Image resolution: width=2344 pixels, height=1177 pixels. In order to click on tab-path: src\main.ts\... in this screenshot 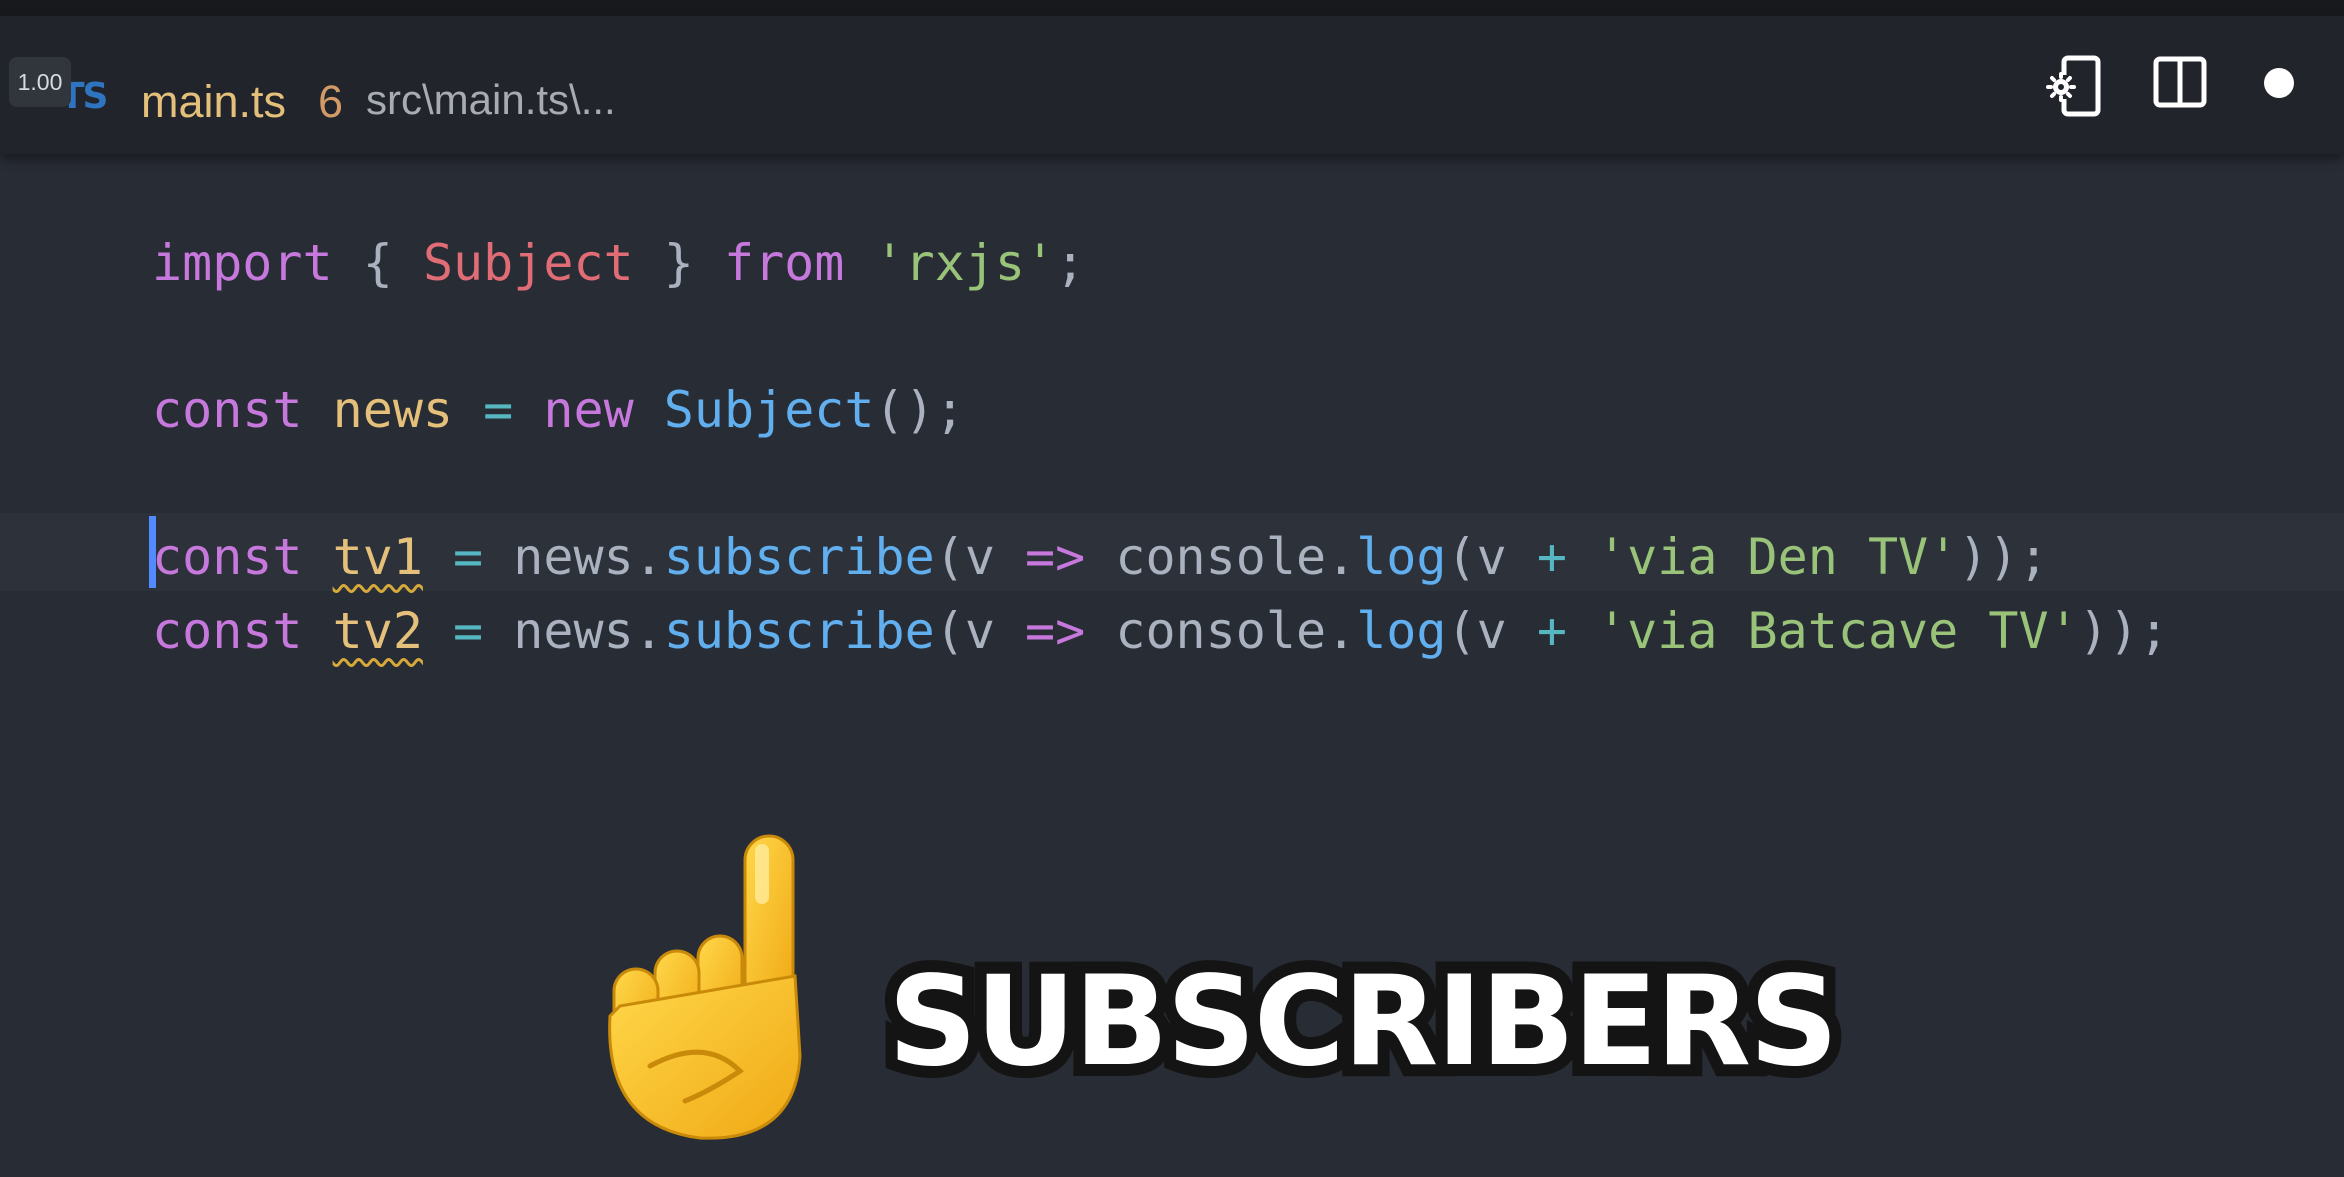, I will do `click(491, 99)`.